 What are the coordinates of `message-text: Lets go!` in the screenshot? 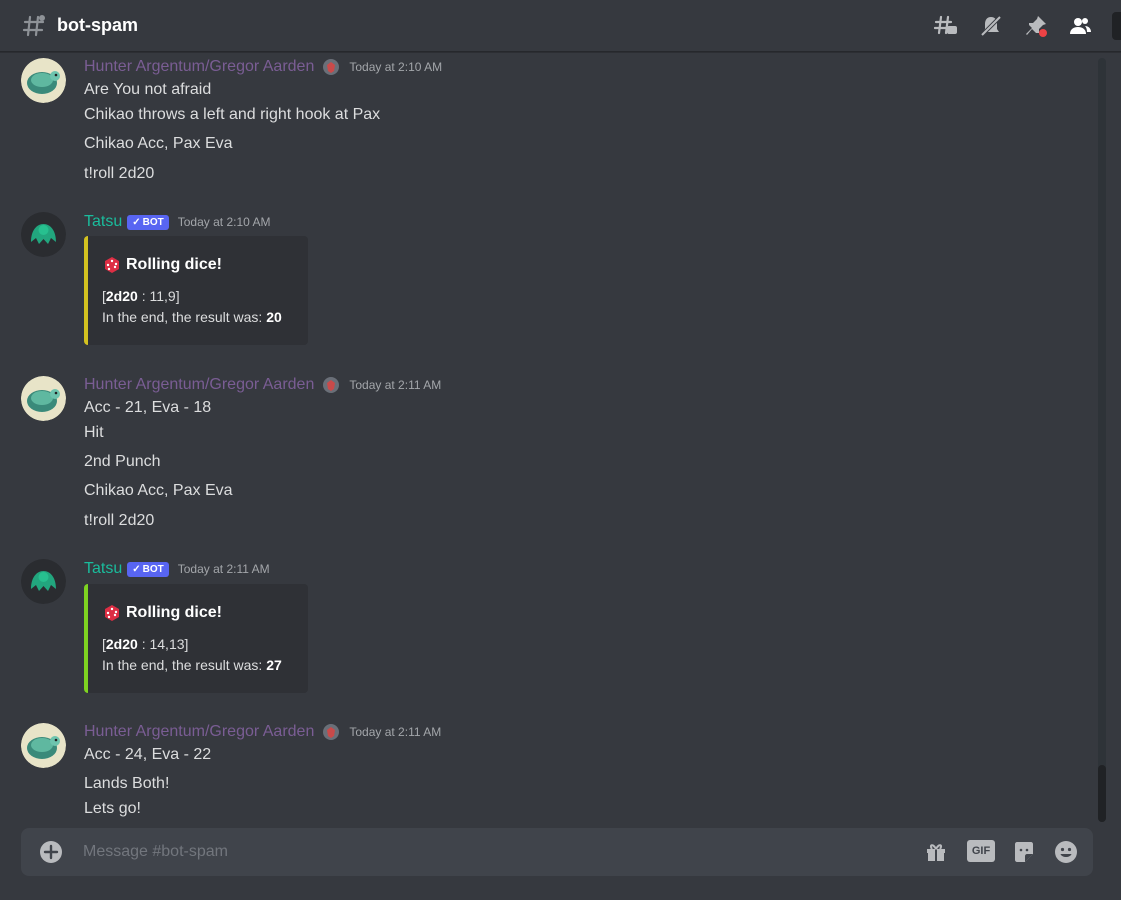 It's located at (112, 808).